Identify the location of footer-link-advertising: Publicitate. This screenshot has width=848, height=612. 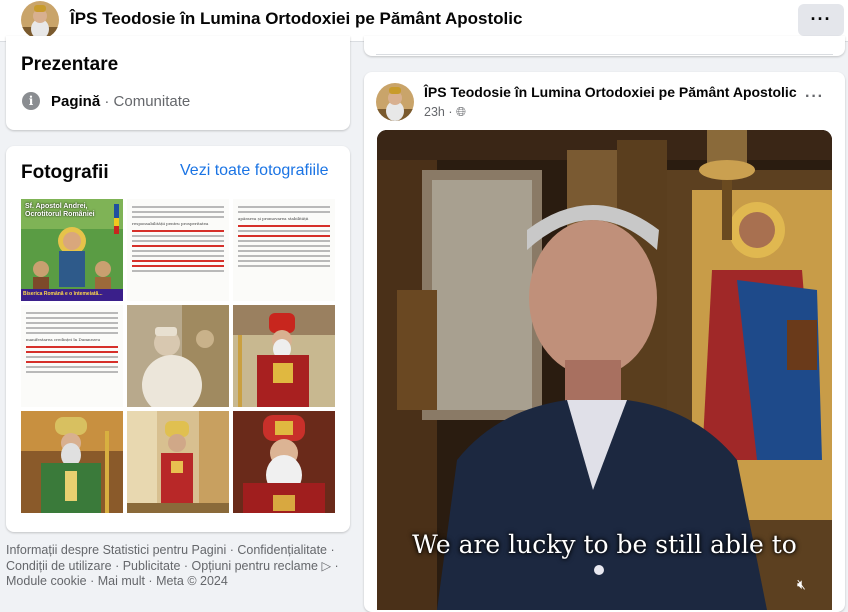
(152, 566).